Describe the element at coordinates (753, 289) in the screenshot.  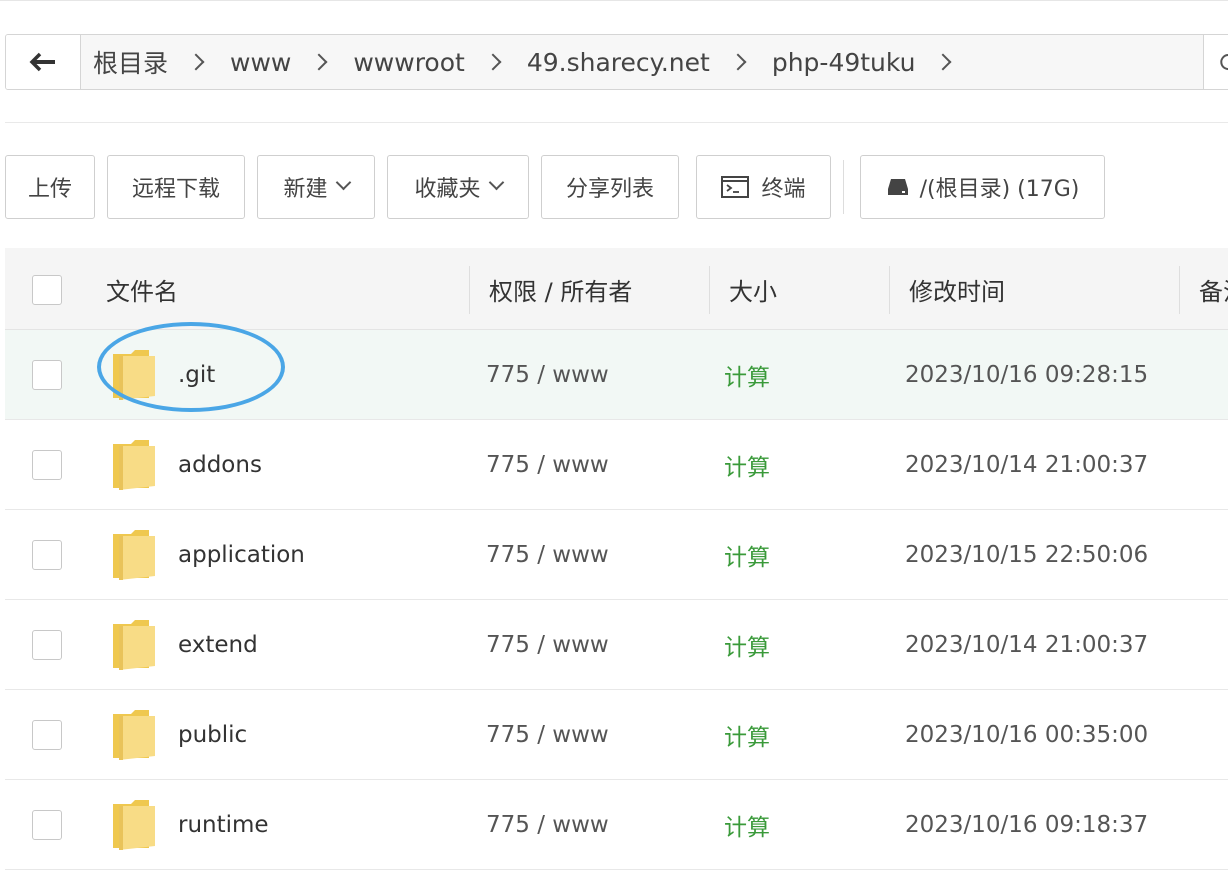
I see `header-size: 大小` at that location.